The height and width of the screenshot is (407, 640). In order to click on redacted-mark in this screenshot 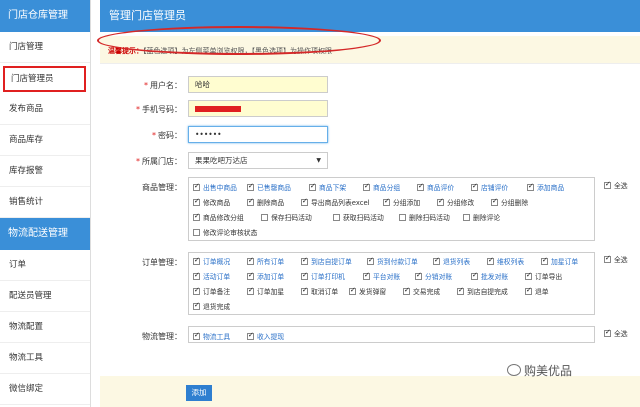, I will do `click(218, 109)`.